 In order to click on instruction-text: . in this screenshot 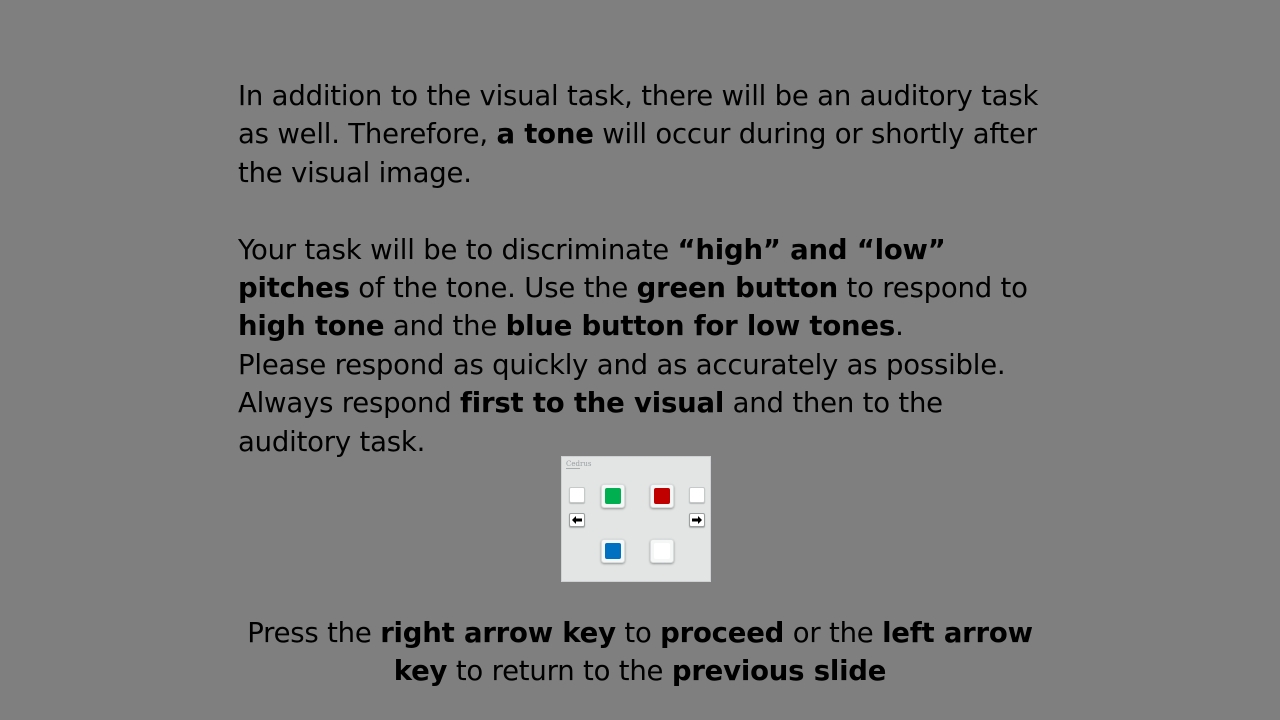, I will do `click(899, 326)`.